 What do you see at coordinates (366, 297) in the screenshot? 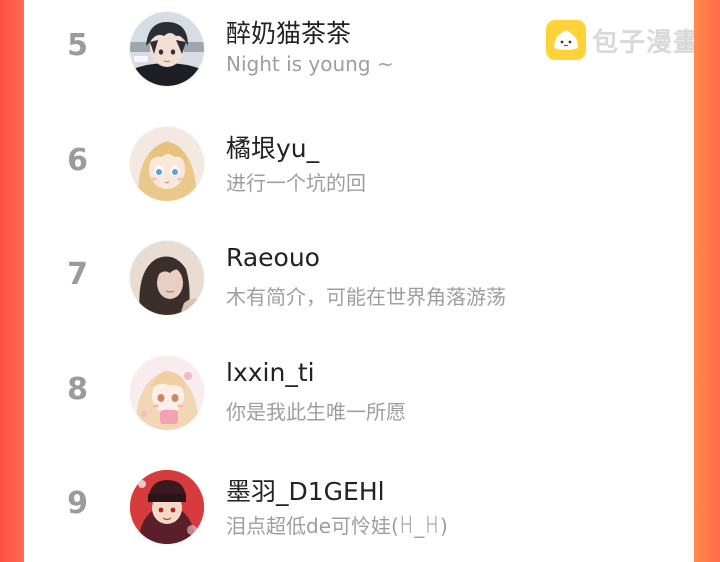
I see `user-bio: 木有简介，可能在世界角落游荡` at bounding box center [366, 297].